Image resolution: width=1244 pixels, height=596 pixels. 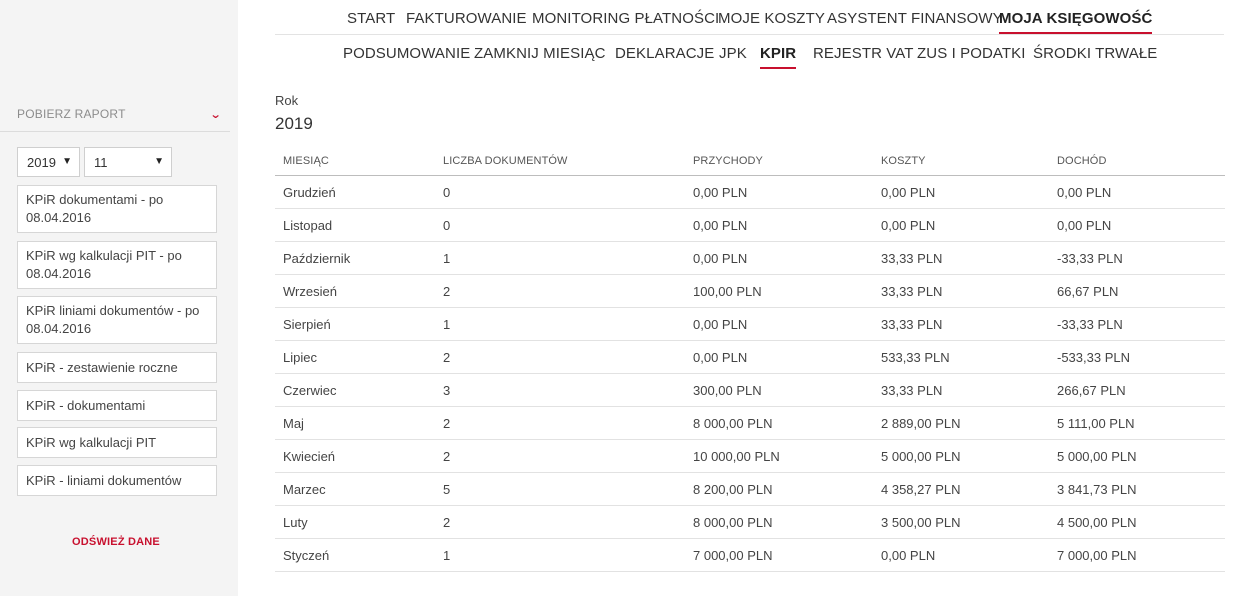 I want to click on year-label: Rok, so click(x=287, y=100).